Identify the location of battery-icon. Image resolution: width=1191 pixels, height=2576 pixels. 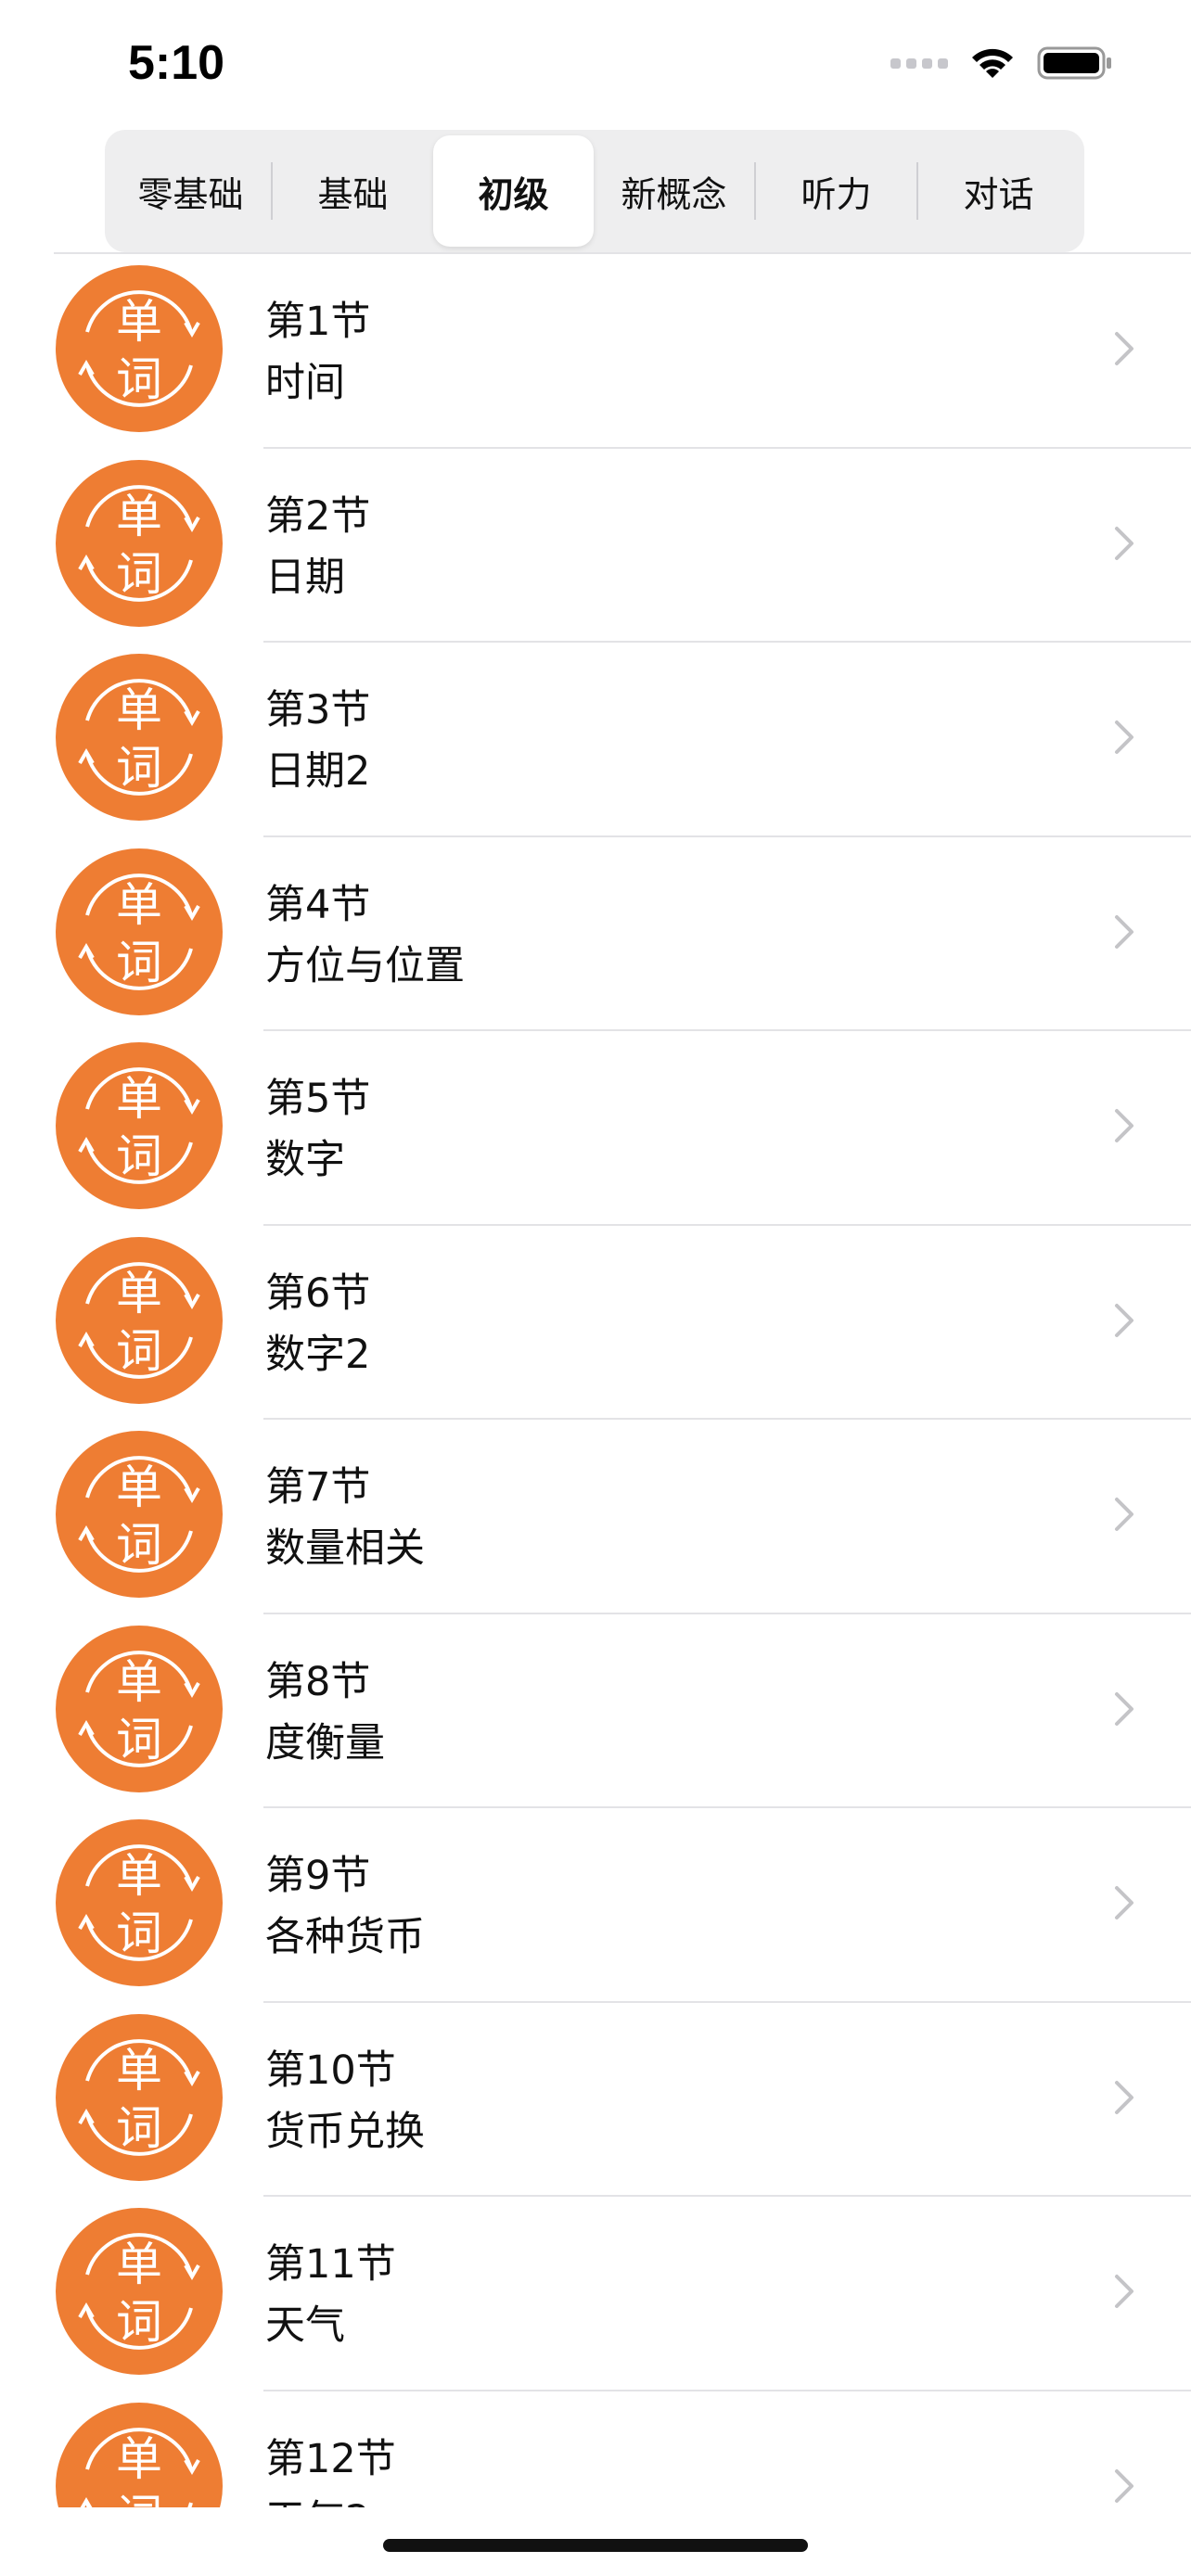
(1074, 63).